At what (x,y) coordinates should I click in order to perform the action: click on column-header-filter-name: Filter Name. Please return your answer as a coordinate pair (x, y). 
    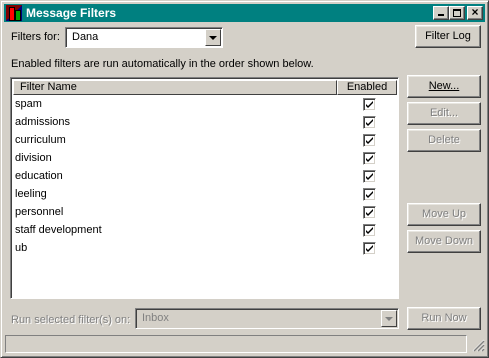
    Looking at the image, I should click on (175, 87).